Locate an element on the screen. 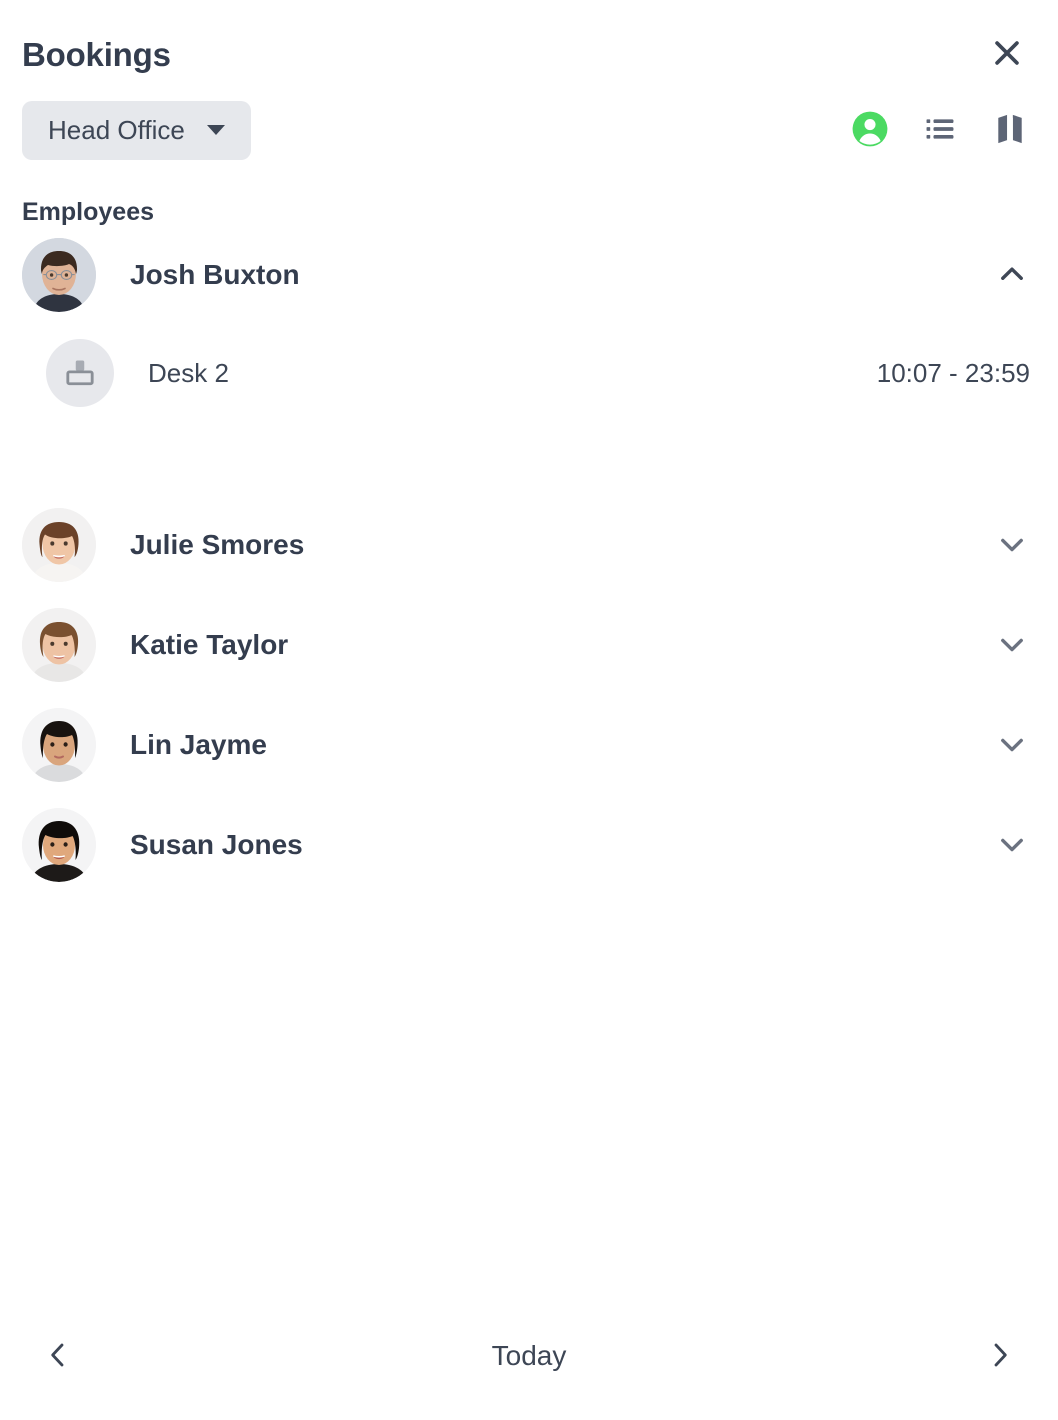 This screenshot has height=1420, width=1058. employee-name: Lin Jayme is located at coordinates (198, 744).